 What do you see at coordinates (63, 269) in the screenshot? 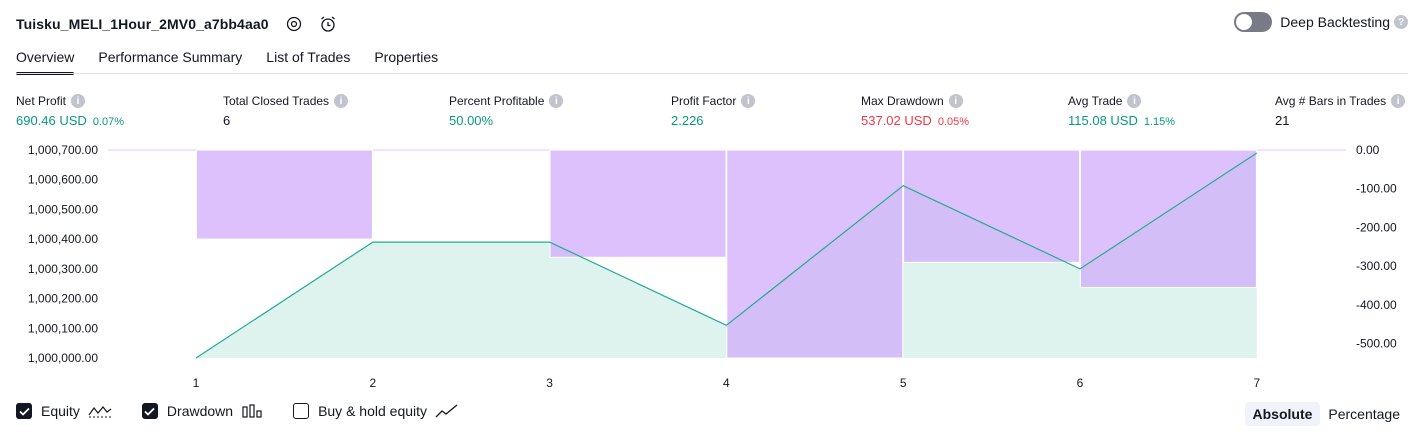
I see `left-axis-tick: 1,000,300.00` at bounding box center [63, 269].